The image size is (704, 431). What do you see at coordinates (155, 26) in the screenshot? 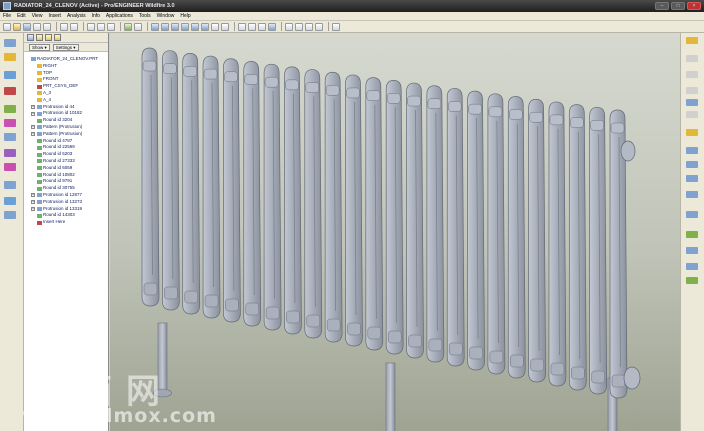
I see `repaint-icon` at bounding box center [155, 26].